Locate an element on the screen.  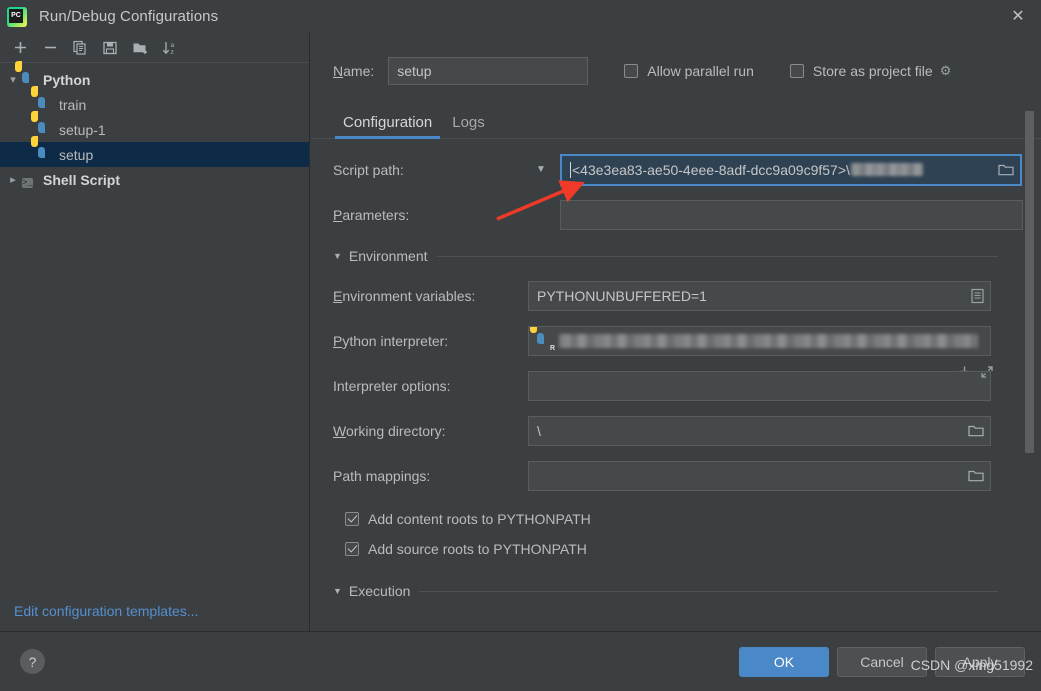
tree-item-label: train is located at coordinates (73, 104).